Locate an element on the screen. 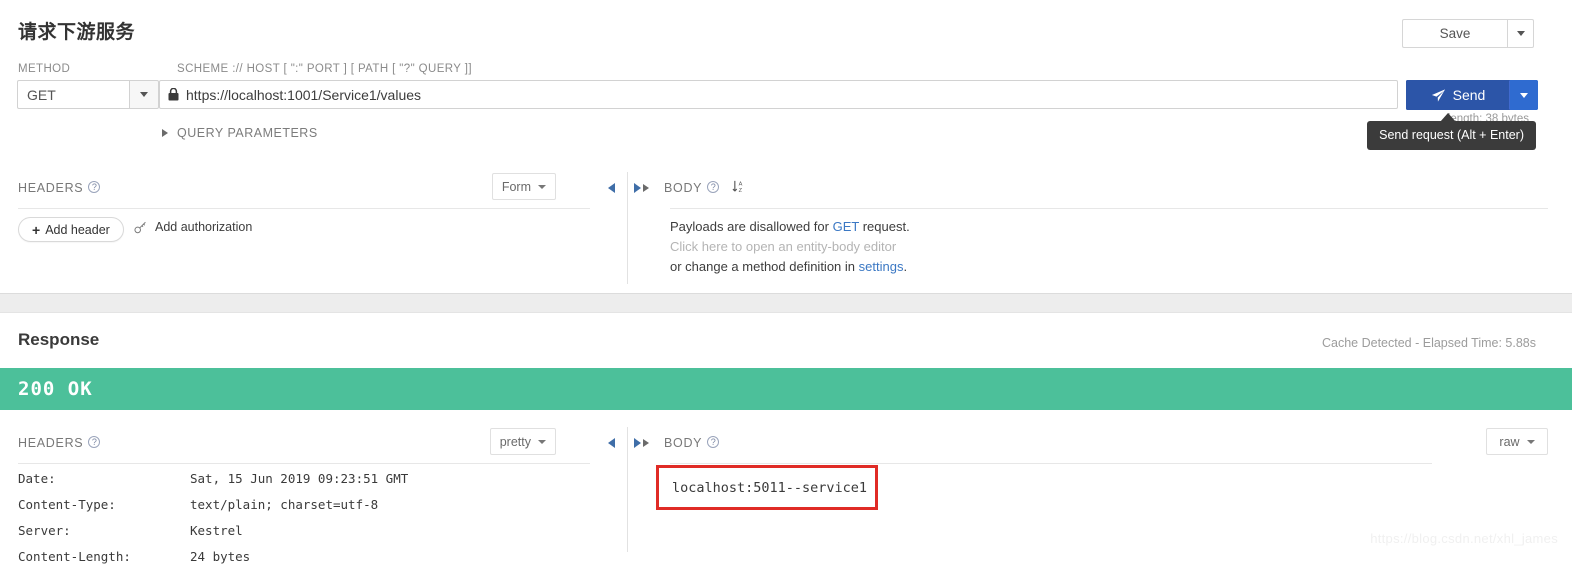 This screenshot has height=575, width=1572. header-key: Server: is located at coordinates (44, 530).